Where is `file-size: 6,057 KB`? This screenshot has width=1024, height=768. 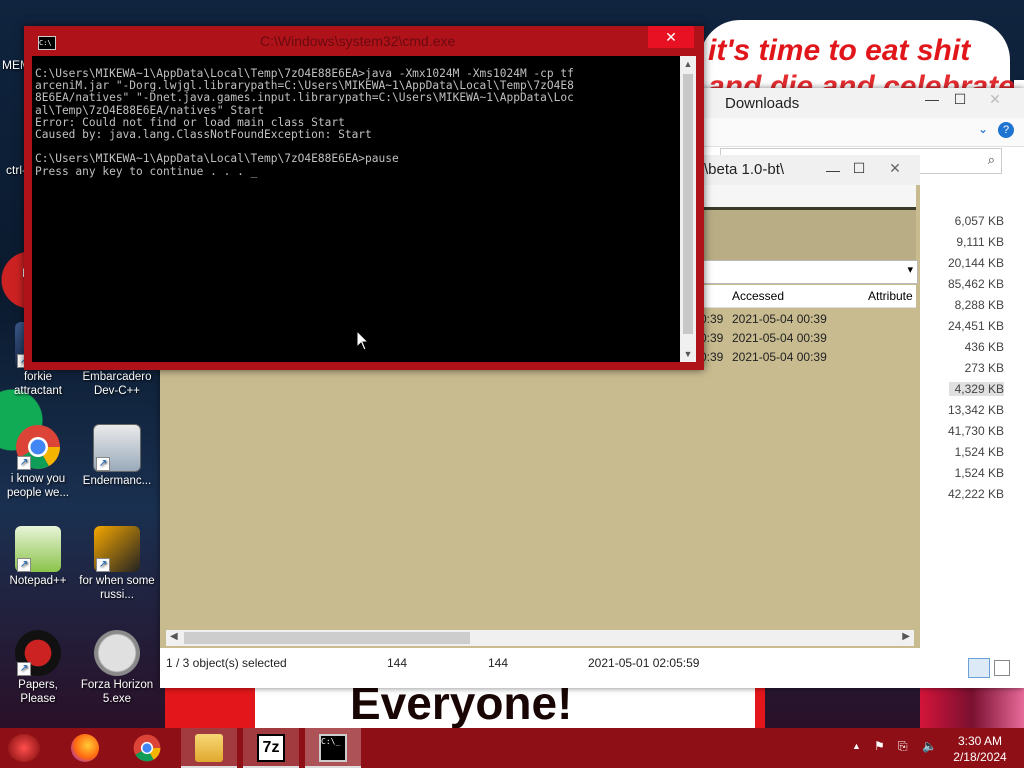 file-size: 6,057 KB is located at coordinates (979, 221).